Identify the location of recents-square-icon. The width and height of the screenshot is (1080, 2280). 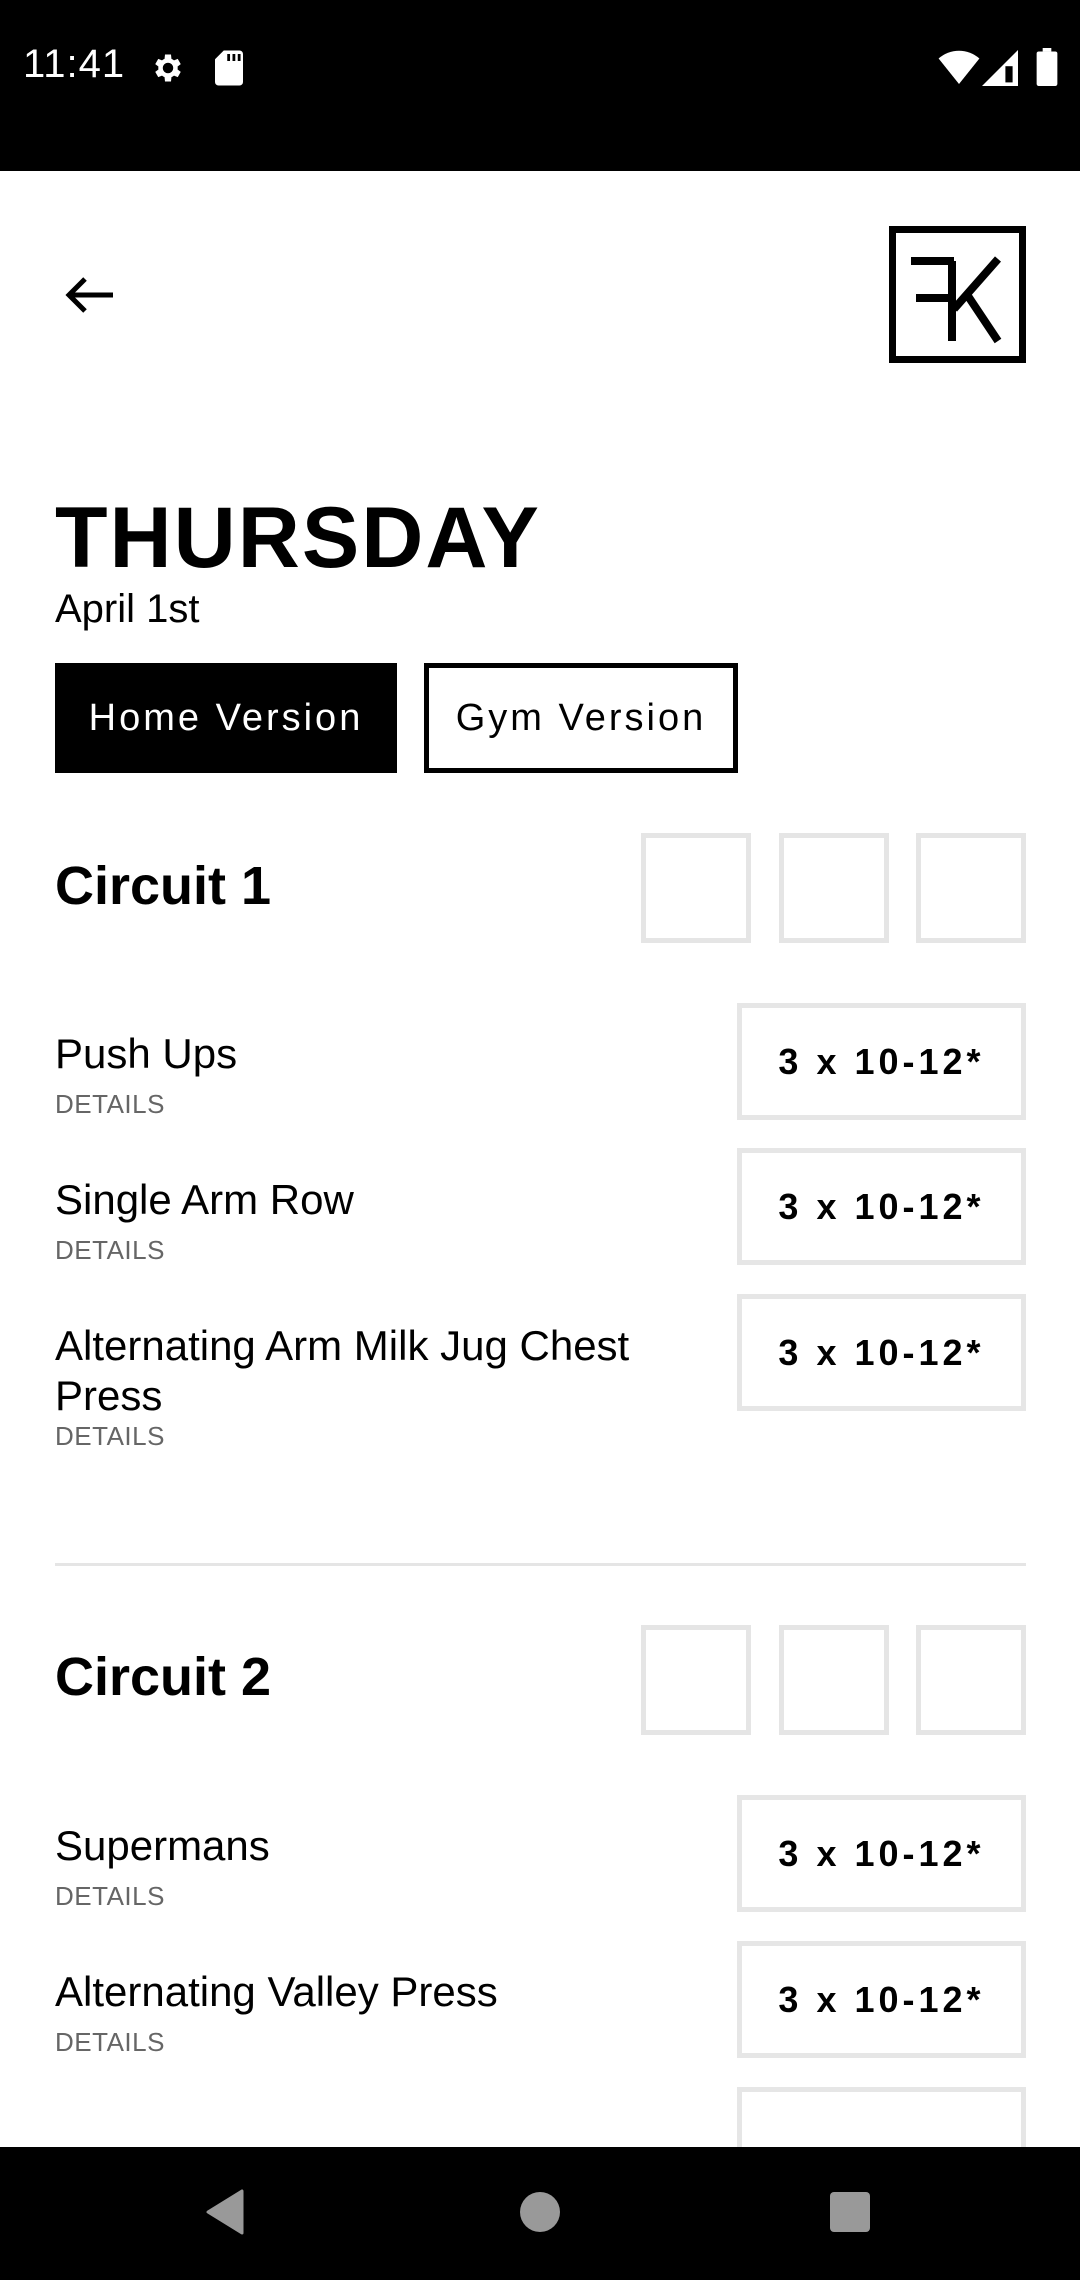
(850, 2212).